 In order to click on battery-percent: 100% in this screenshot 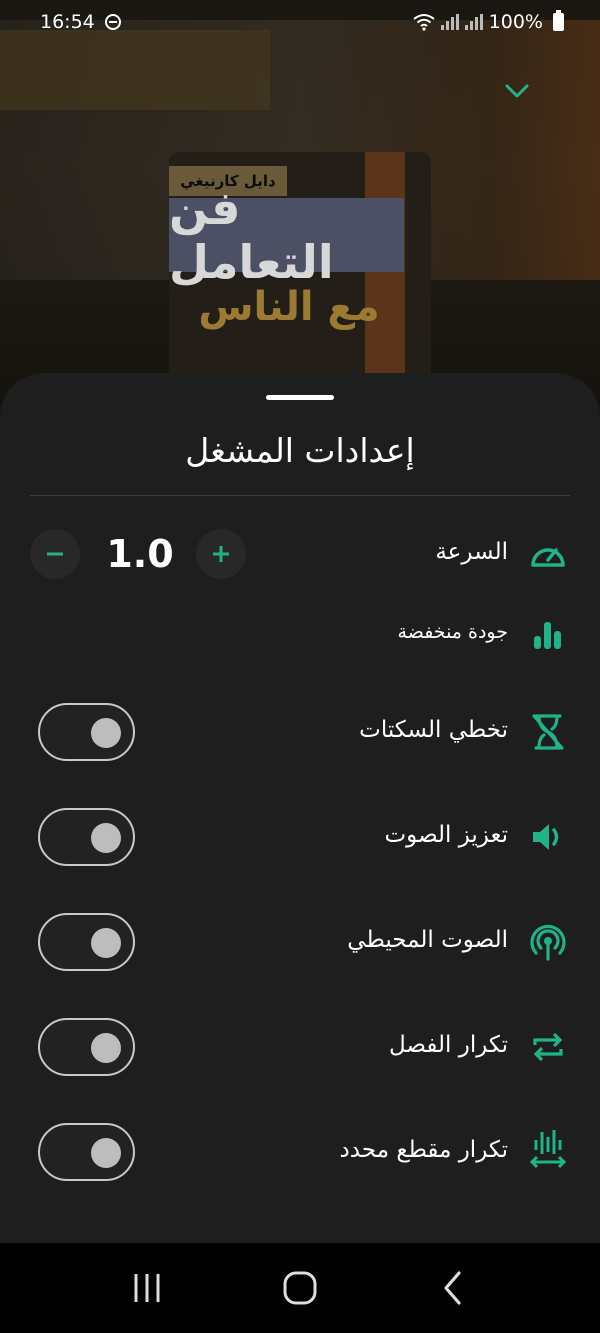, I will do `click(515, 22)`.